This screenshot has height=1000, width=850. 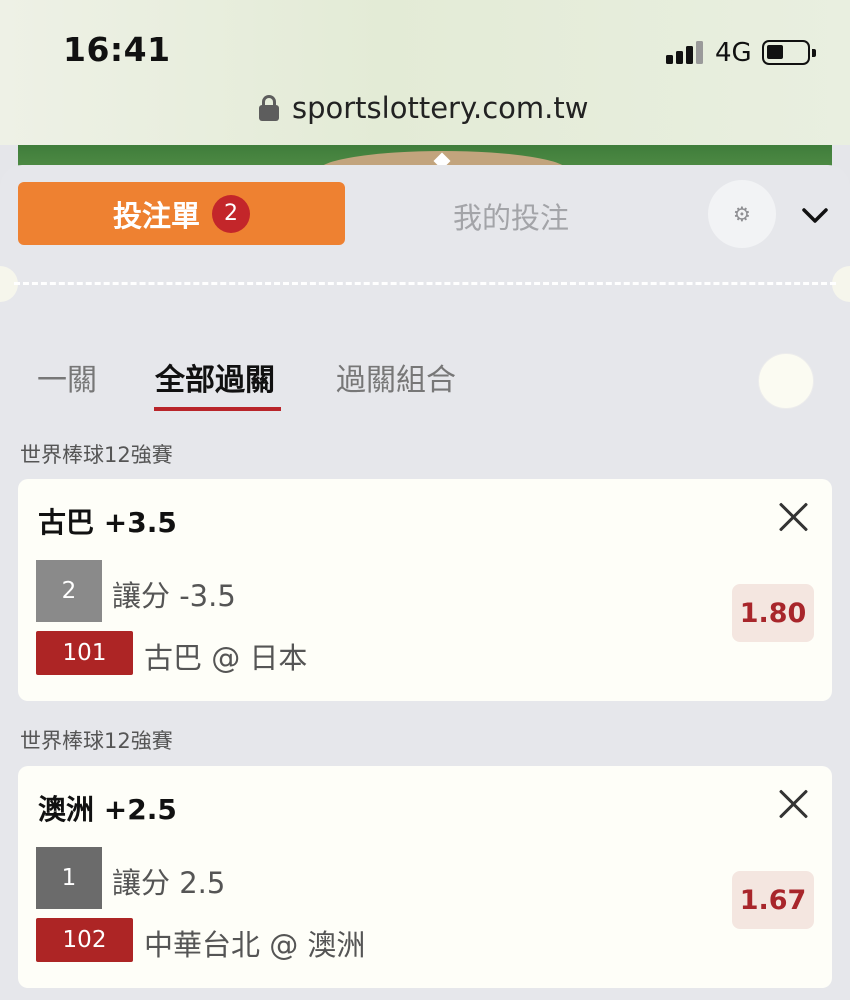 I want to click on browser-chrome: 16:41 4G sportslottery.com.tw, so click(x=425, y=72).